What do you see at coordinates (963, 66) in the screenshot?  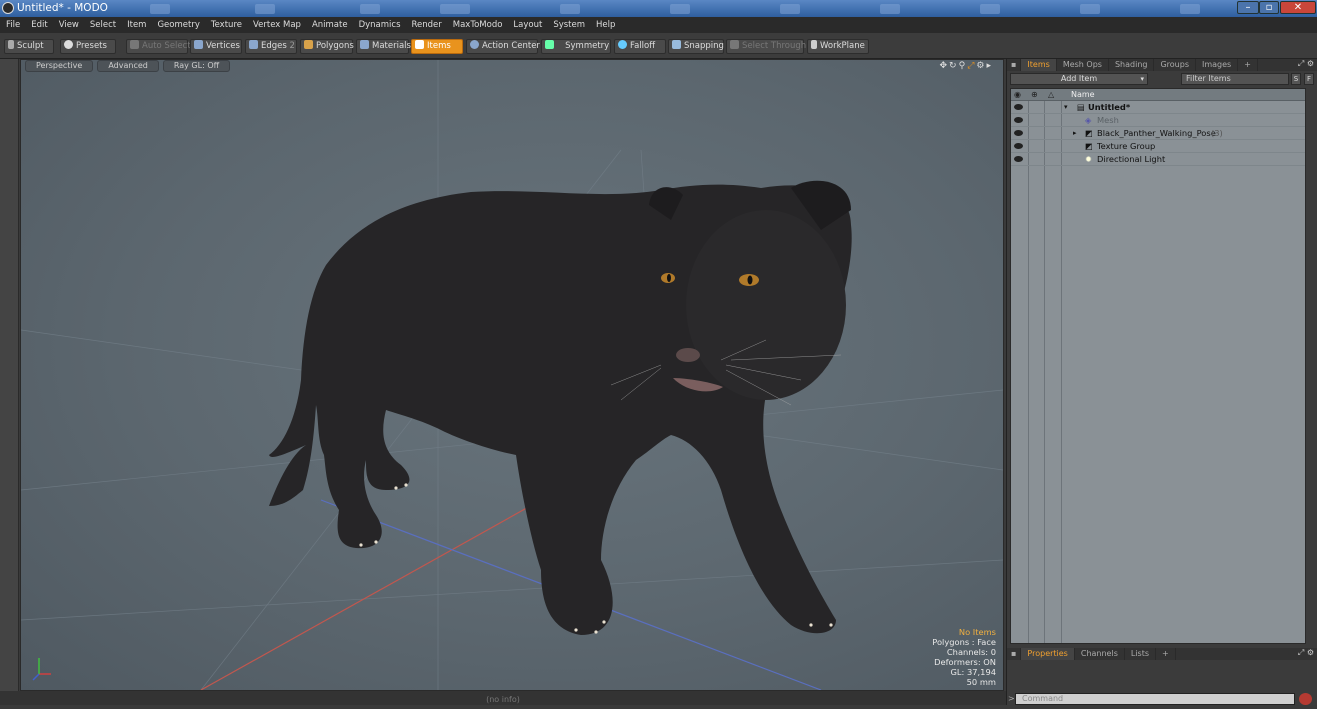 I see `zoom-icon: ⚲` at bounding box center [963, 66].